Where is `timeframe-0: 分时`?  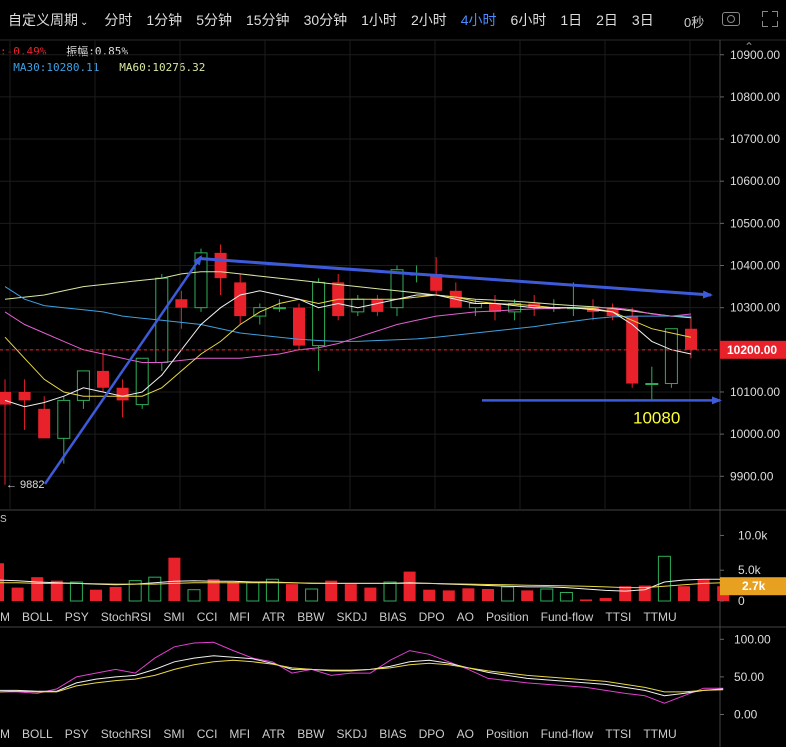
timeframe-0: 分时 is located at coordinates (118, 20).